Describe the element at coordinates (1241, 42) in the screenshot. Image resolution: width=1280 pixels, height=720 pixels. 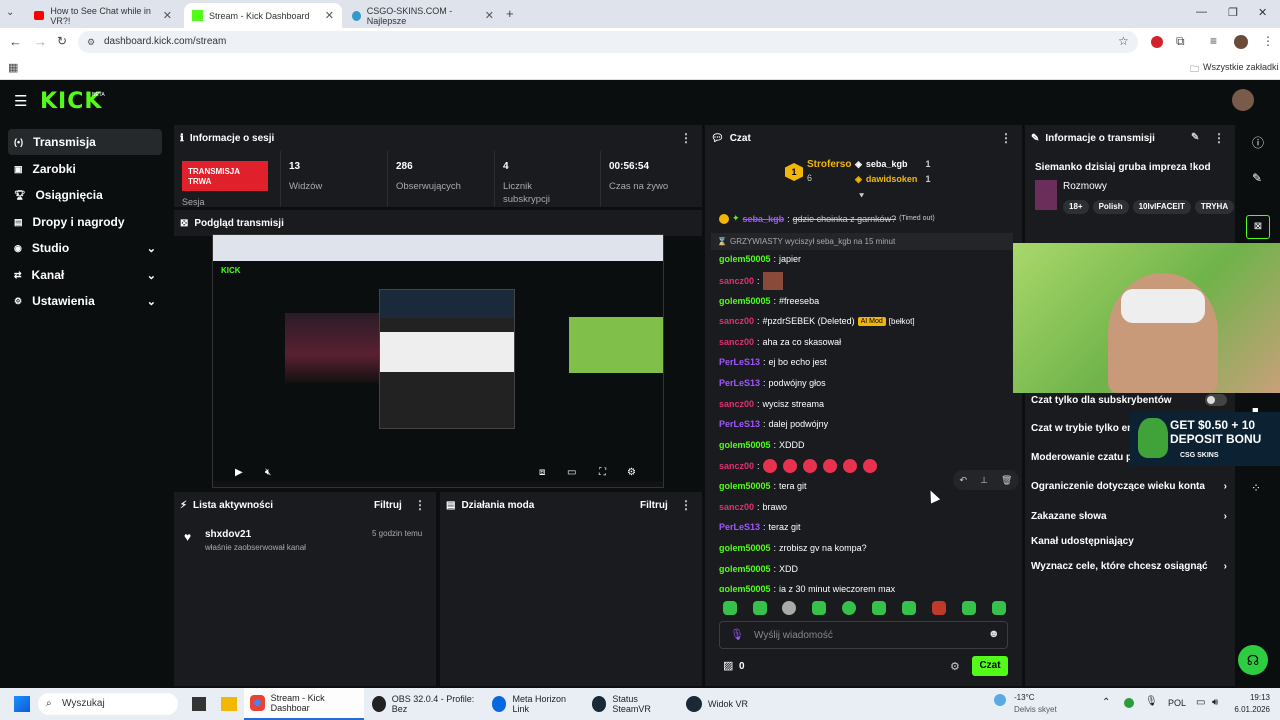
I see `profile-avatar` at that location.